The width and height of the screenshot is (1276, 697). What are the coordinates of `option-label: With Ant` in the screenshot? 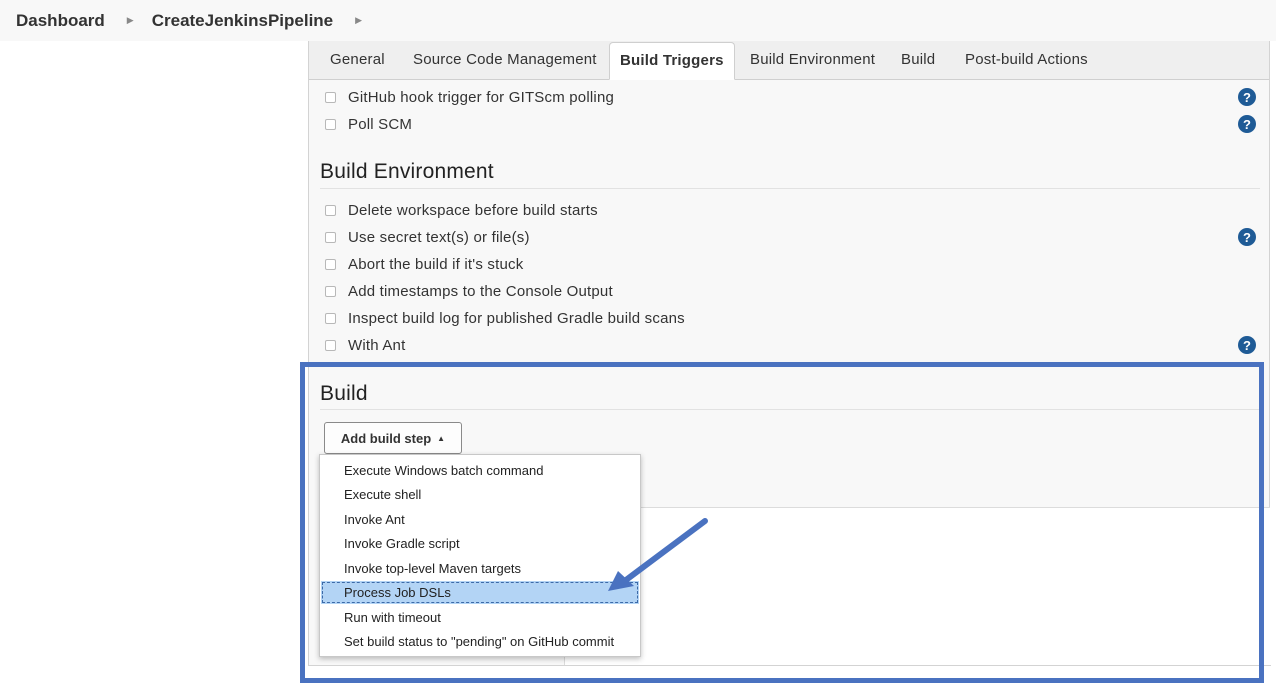 It's located at (377, 345).